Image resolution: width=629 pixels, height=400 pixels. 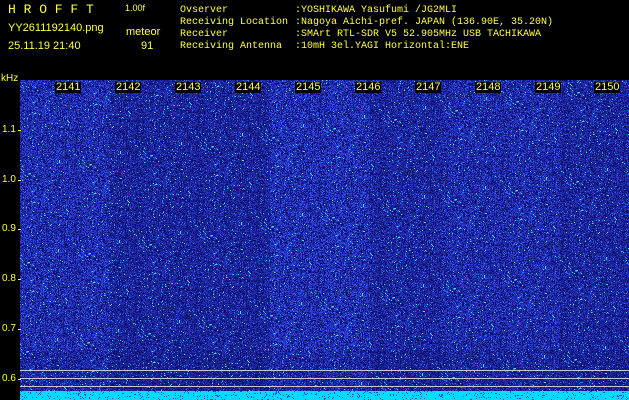 I want to click on version-label: 1.00f, so click(x=135, y=8).